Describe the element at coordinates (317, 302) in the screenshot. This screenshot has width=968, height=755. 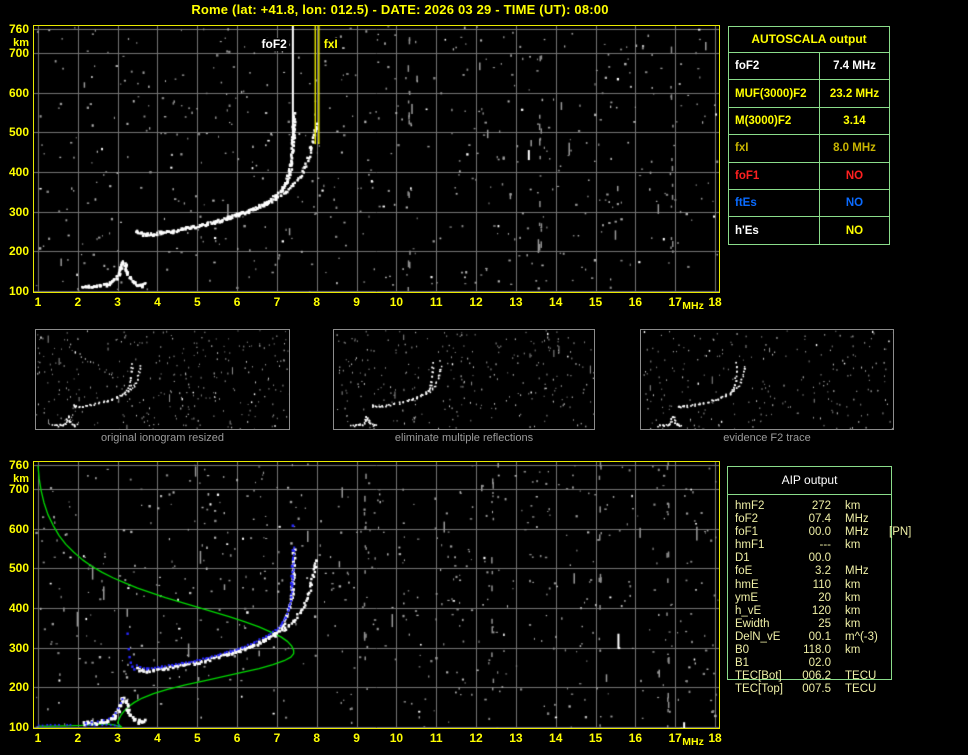
I see `top-plot-x-tick-8: 8` at that location.